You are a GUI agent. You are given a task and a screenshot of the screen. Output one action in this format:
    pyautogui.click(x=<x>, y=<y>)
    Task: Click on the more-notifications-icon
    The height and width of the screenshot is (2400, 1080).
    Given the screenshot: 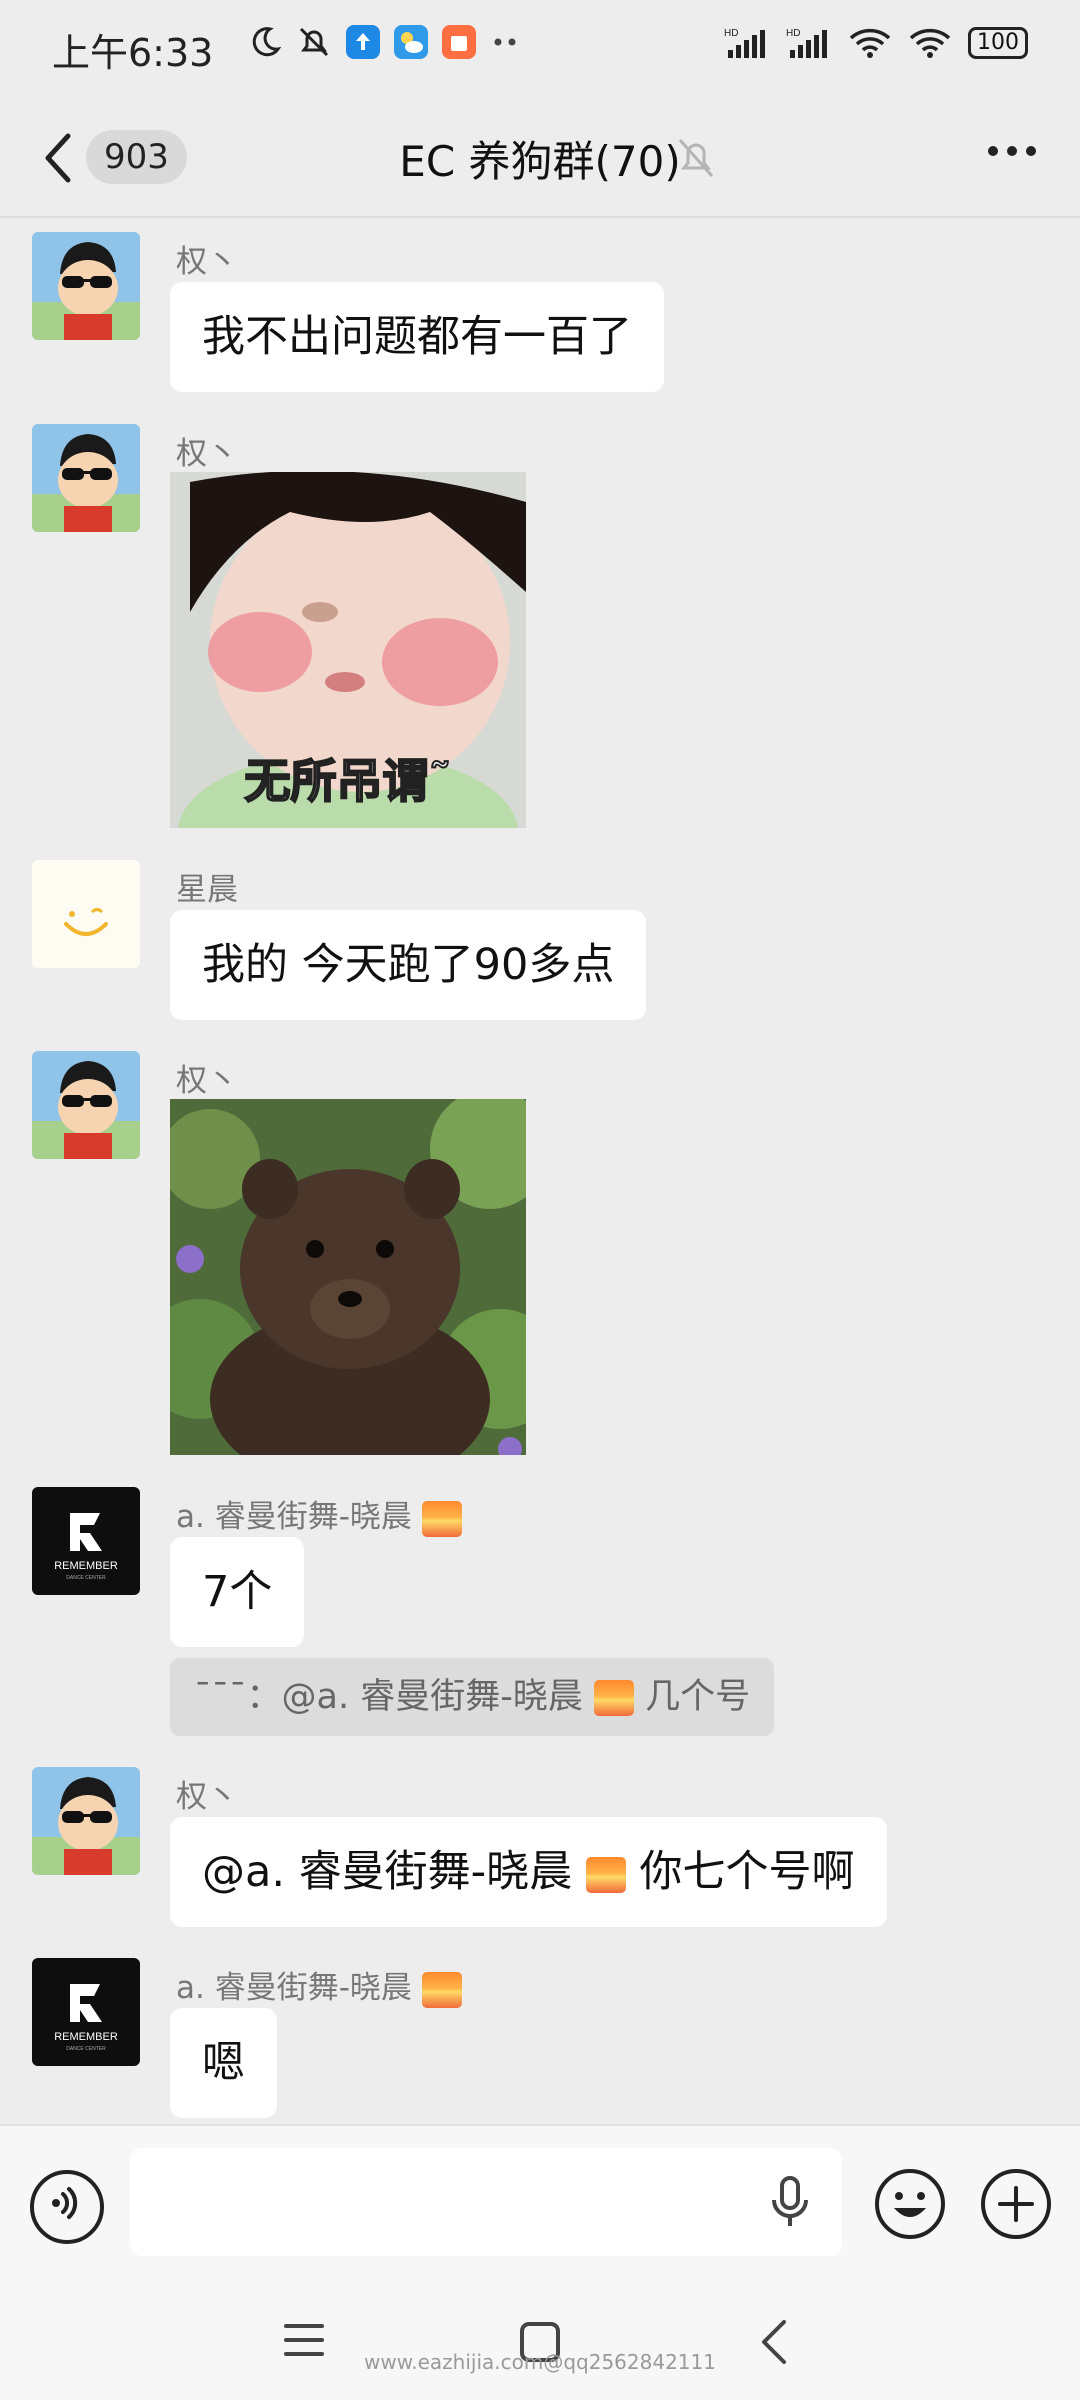 What is the action you would take?
    pyautogui.click(x=505, y=42)
    